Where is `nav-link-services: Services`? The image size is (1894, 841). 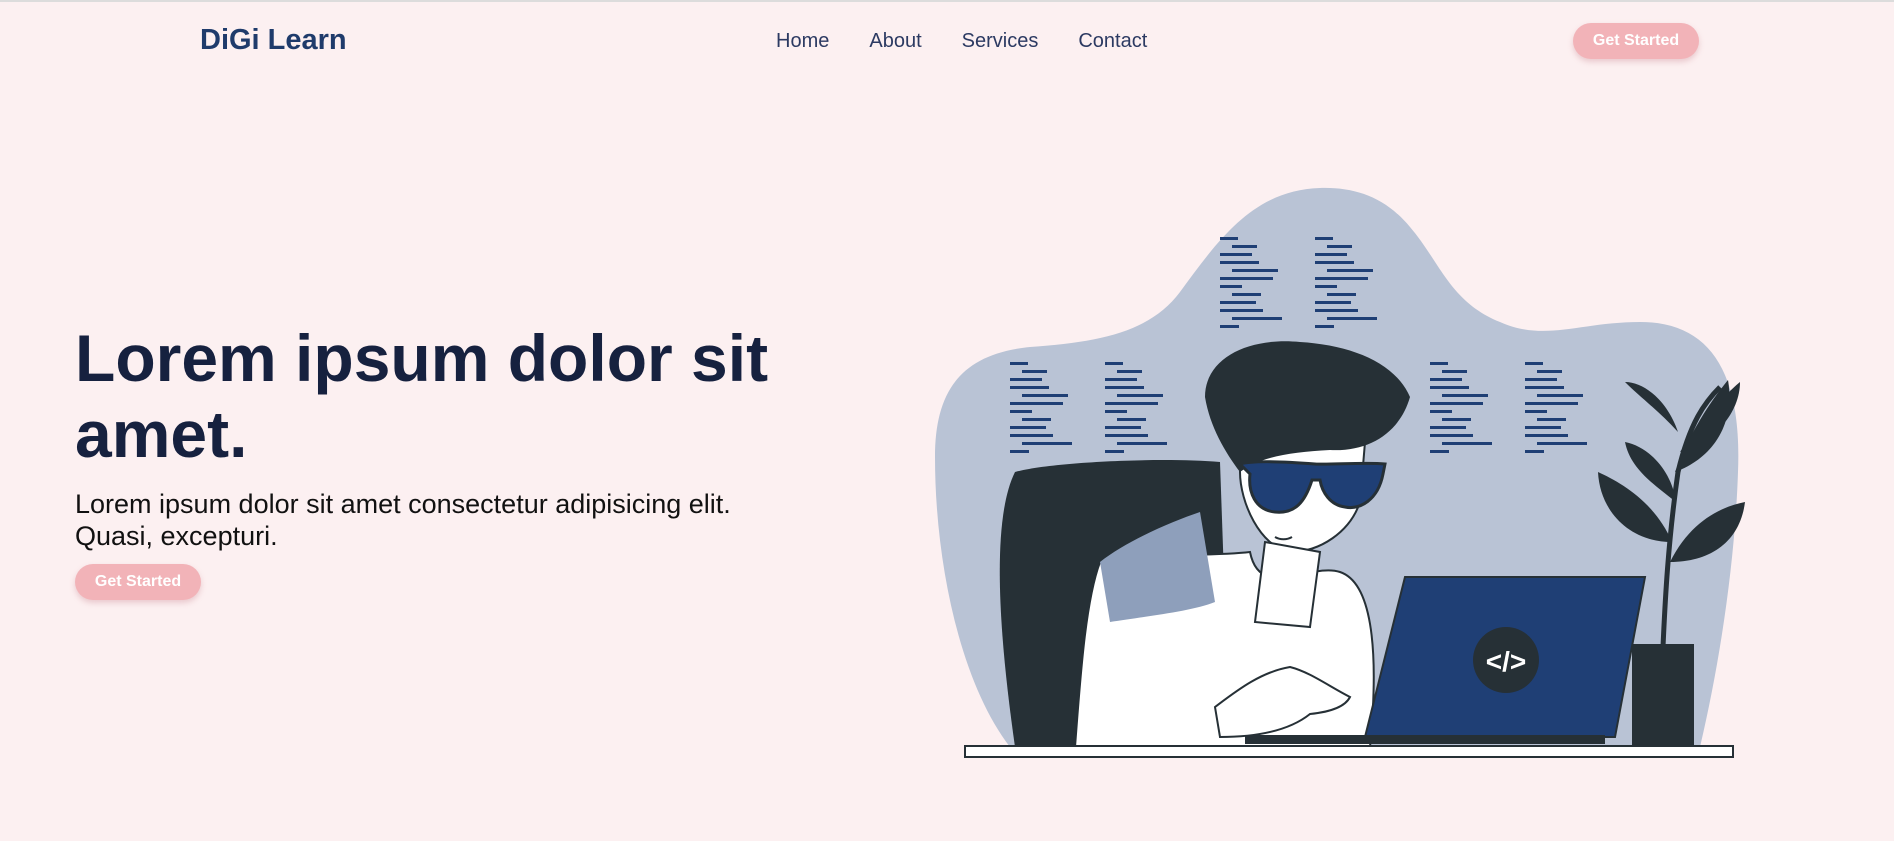
nav-link-services: Services is located at coordinates (1000, 41).